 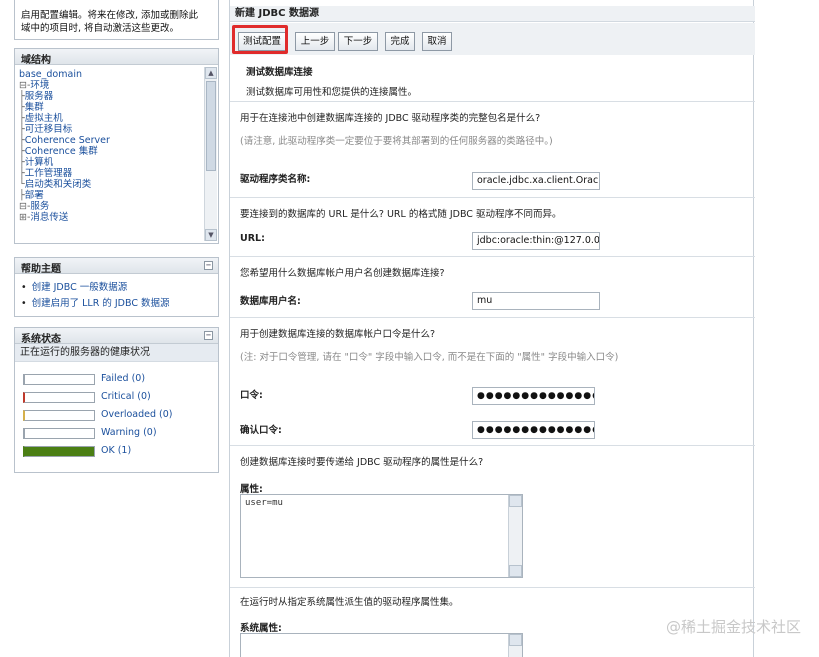 I want to click on tree-item-label: base_domain, so click(x=50, y=74).